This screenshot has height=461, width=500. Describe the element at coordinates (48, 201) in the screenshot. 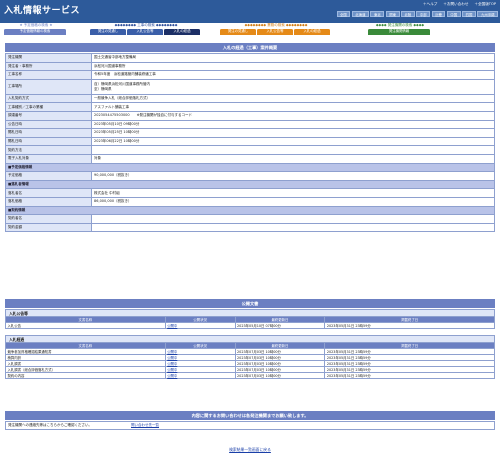

I see `detail-label: 落札価格` at that location.